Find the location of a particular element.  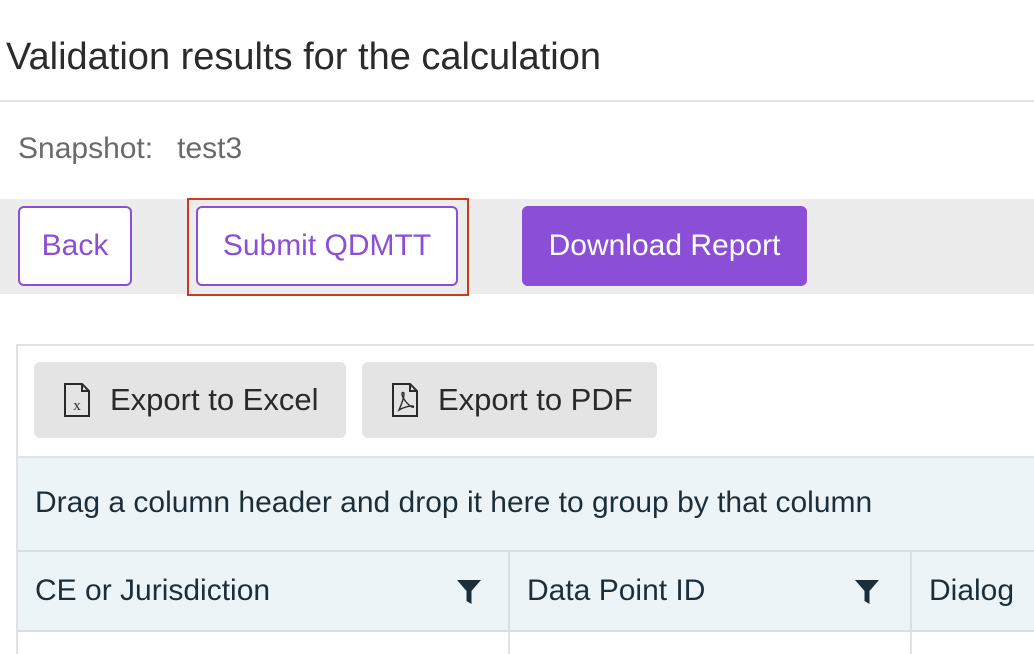

export-excel-label: Export to Excel is located at coordinates (214, 399).